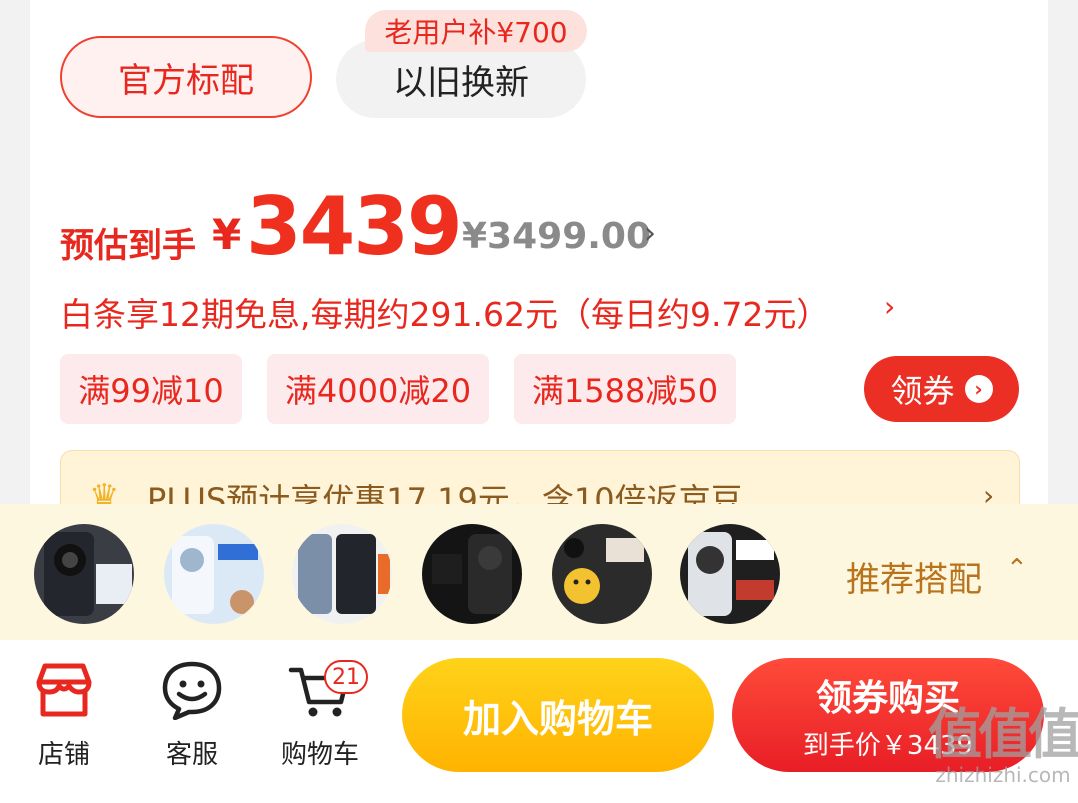  Describe the element at coordinates (889, 306) in the screenshot. I see `installment-arrow-icon: ›` at that location.